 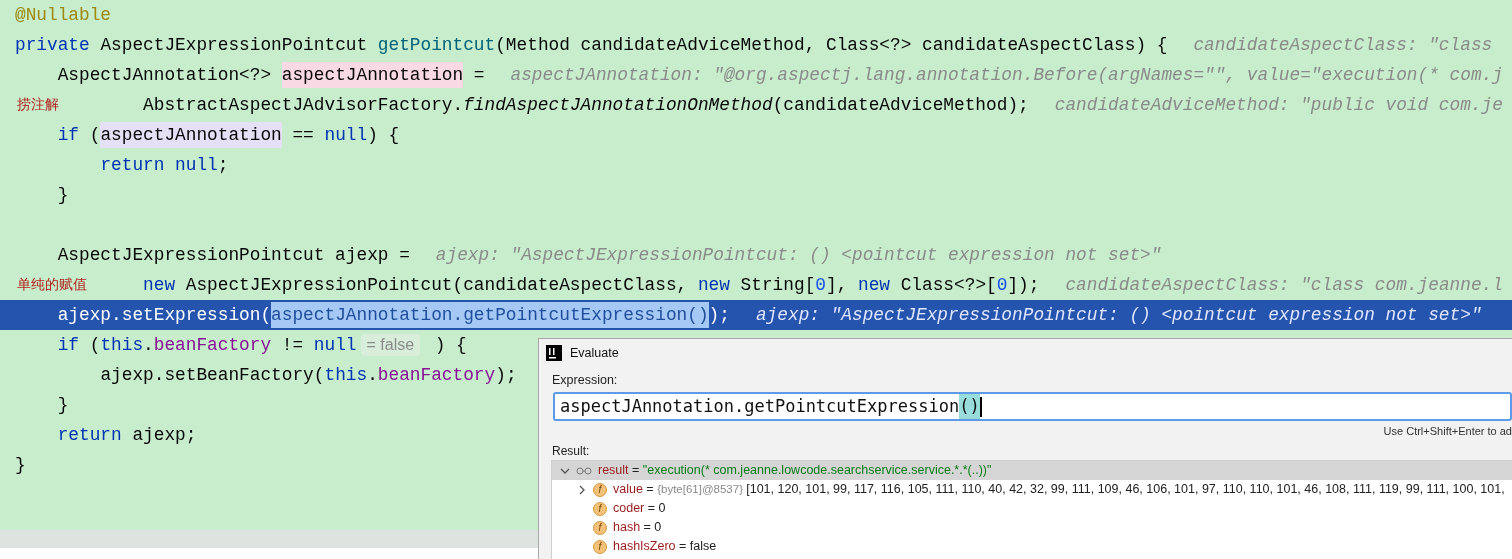 I want to click on code-text: ]);, so click(x=1023, y=285).